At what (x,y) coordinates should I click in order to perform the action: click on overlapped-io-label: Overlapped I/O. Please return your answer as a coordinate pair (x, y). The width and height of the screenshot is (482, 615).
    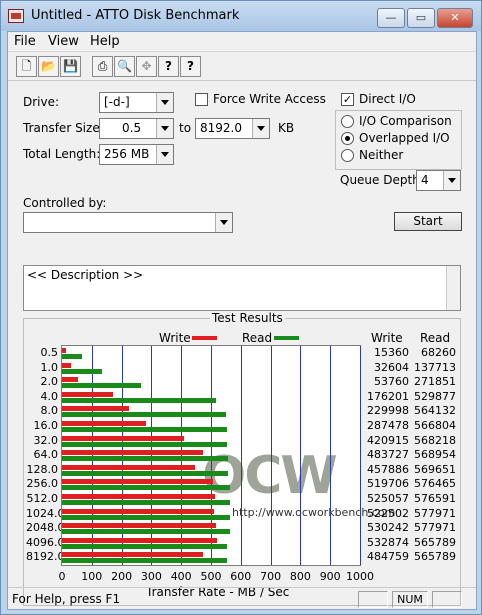
    Looking at the image, I should click on (404, 138).